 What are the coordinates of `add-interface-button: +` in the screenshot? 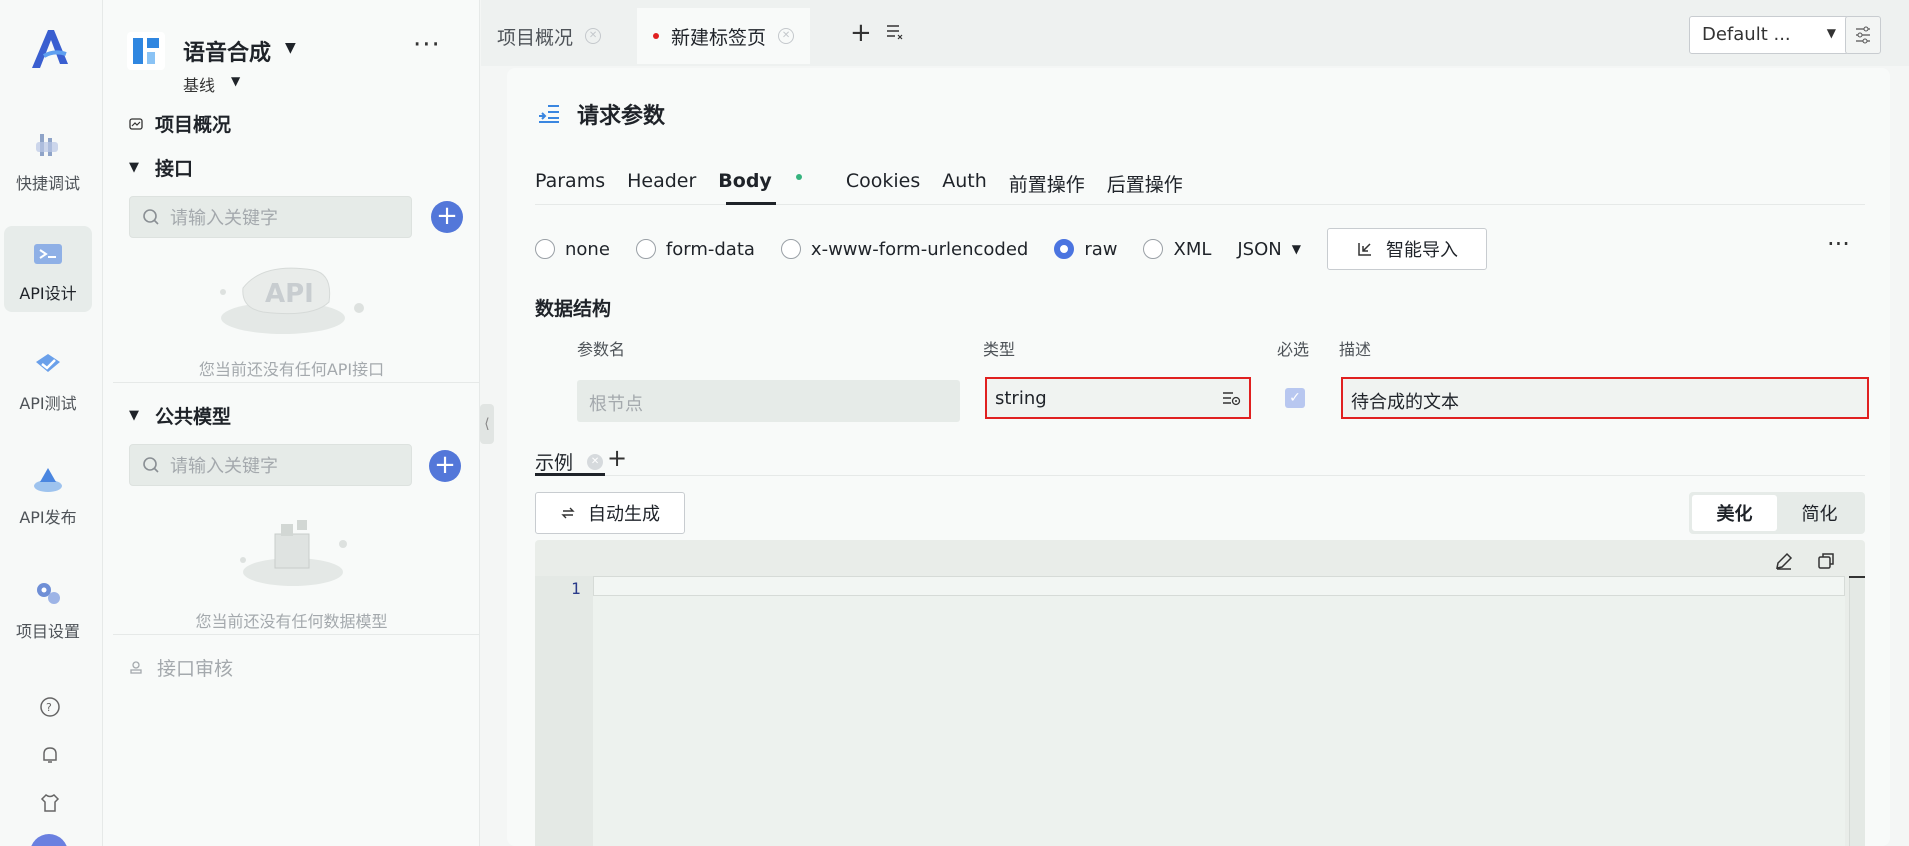 It's located at (447, 217).